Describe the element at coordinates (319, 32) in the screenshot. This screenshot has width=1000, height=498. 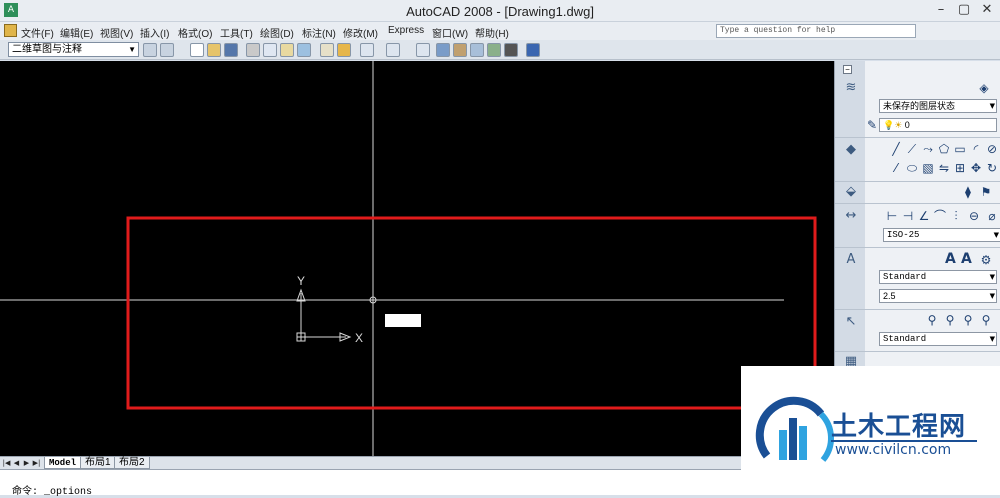
I see `menu-dimension: 标注(N)` at that location.